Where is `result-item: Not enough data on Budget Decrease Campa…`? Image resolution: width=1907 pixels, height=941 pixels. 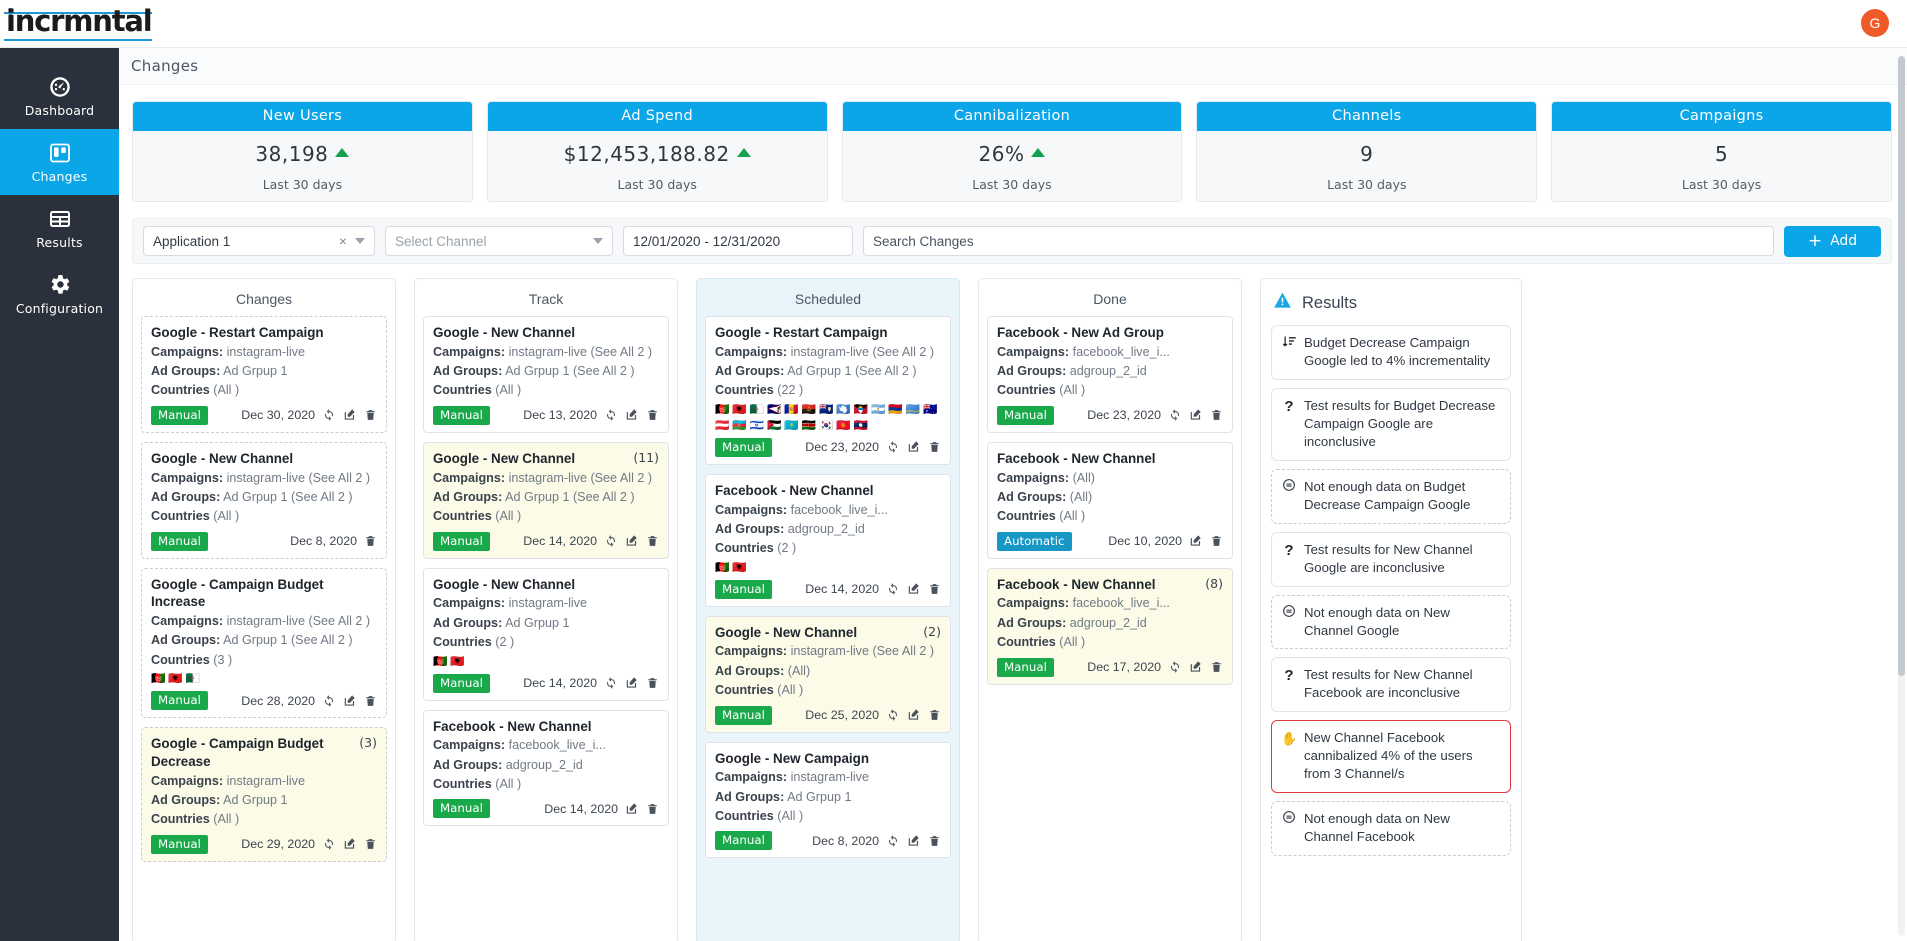 result-item: Not enough data on Budget Decrease Campa… is located at coordinates (1391, 496).